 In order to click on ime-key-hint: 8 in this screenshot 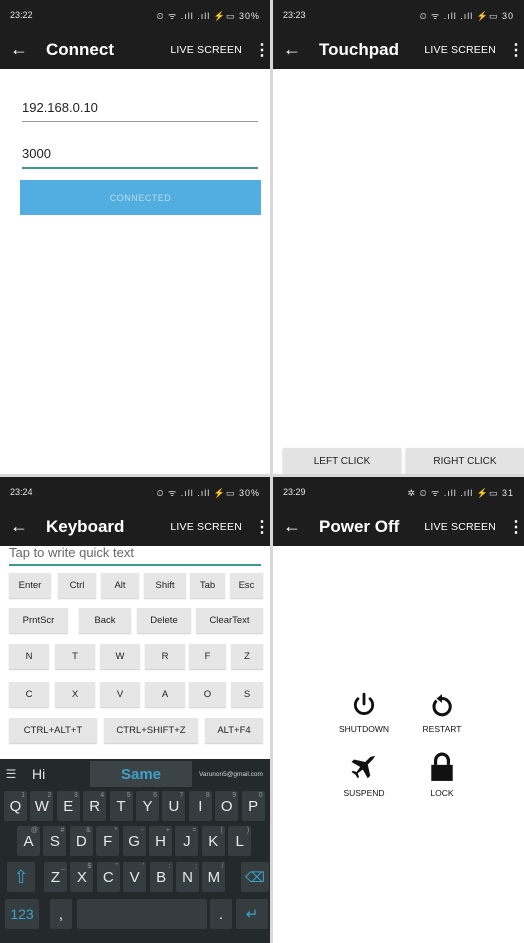, I will do `click(207, 795)`.